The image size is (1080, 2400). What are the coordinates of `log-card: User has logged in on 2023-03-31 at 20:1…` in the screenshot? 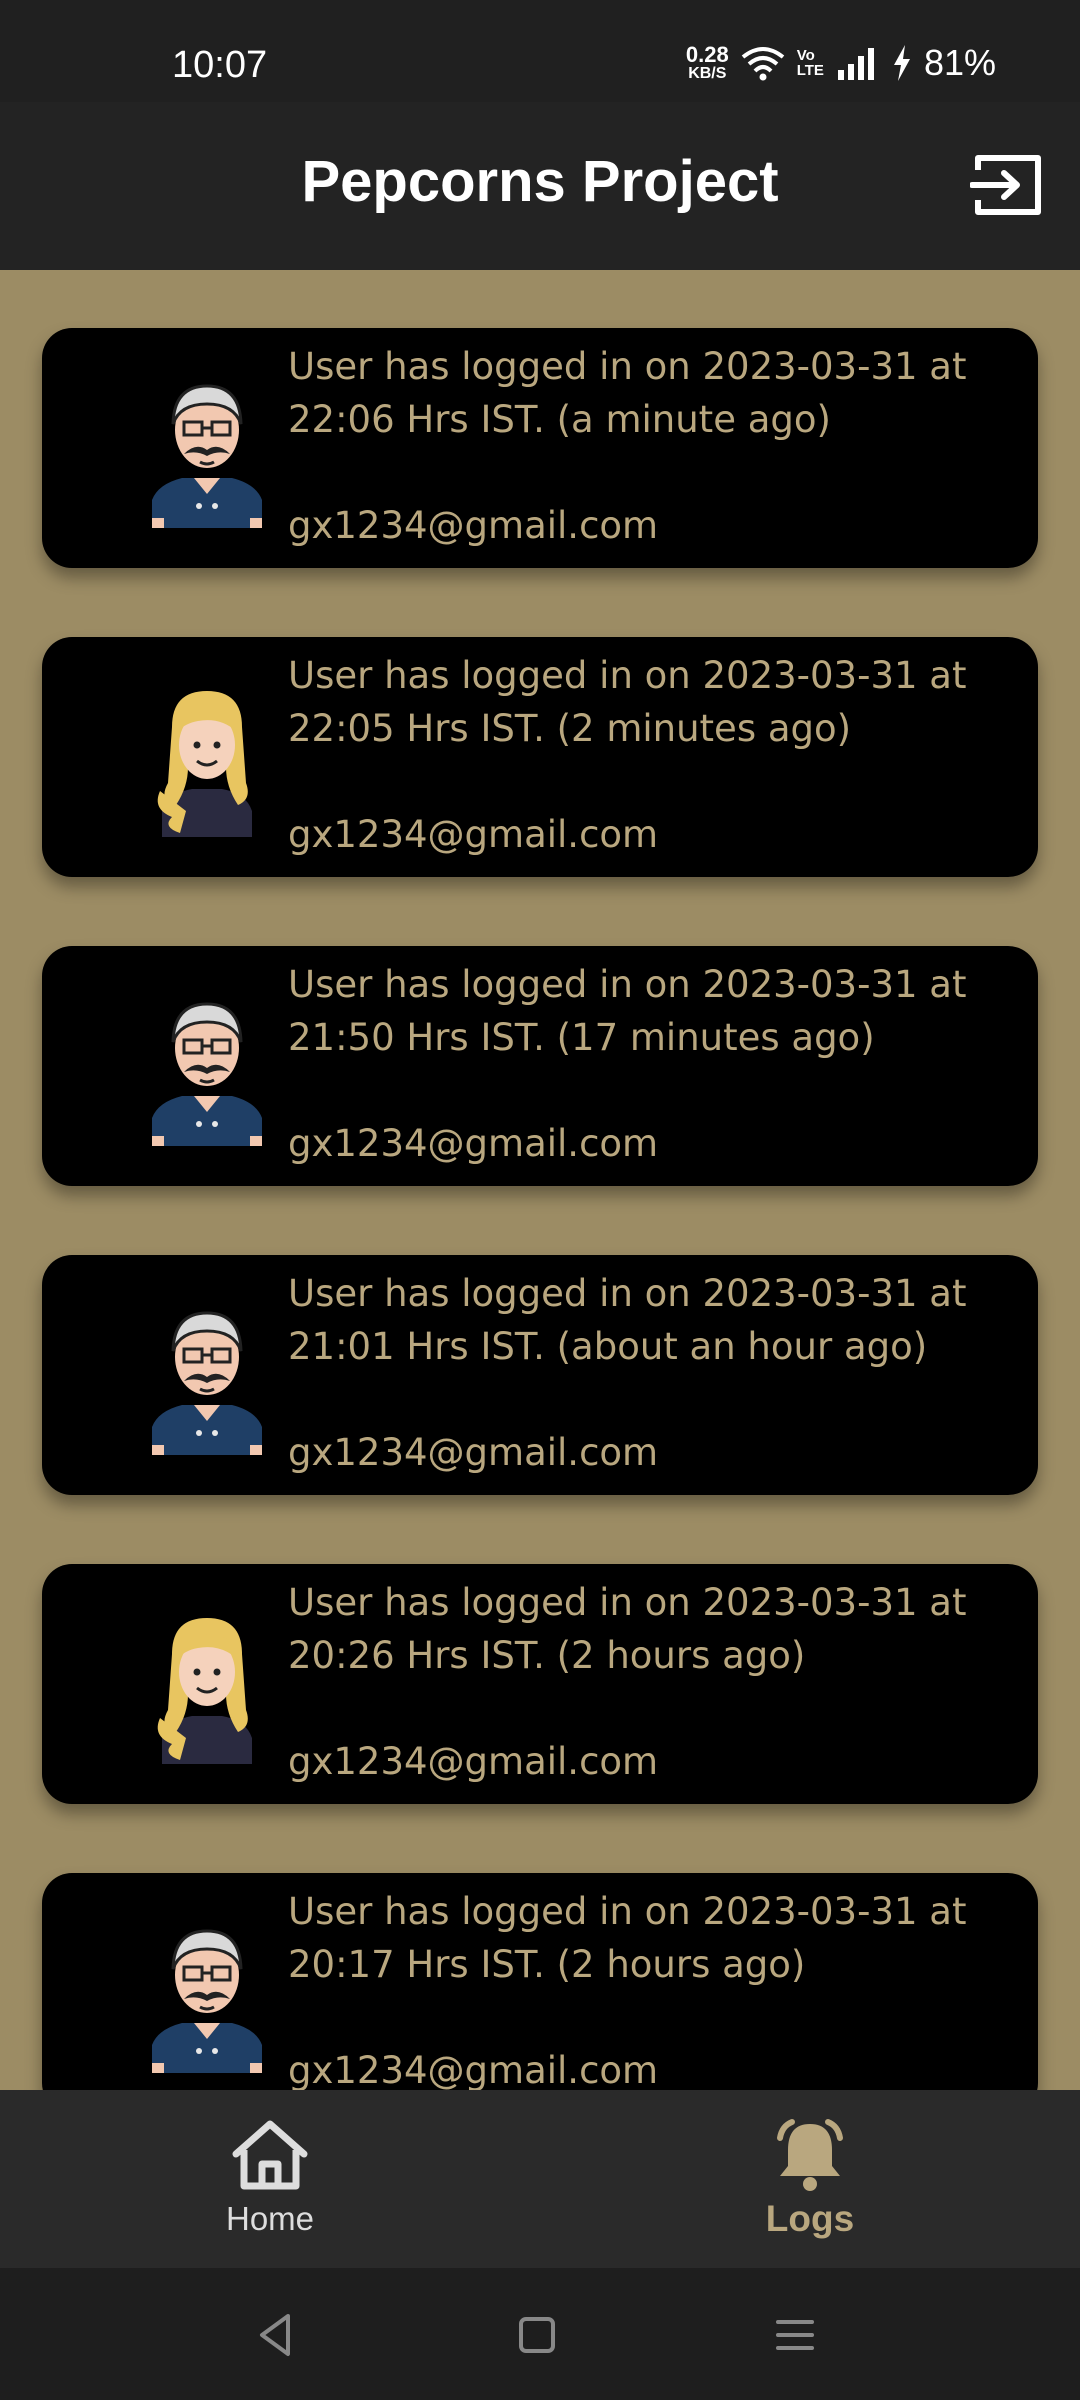 It's located at (540, 1981).